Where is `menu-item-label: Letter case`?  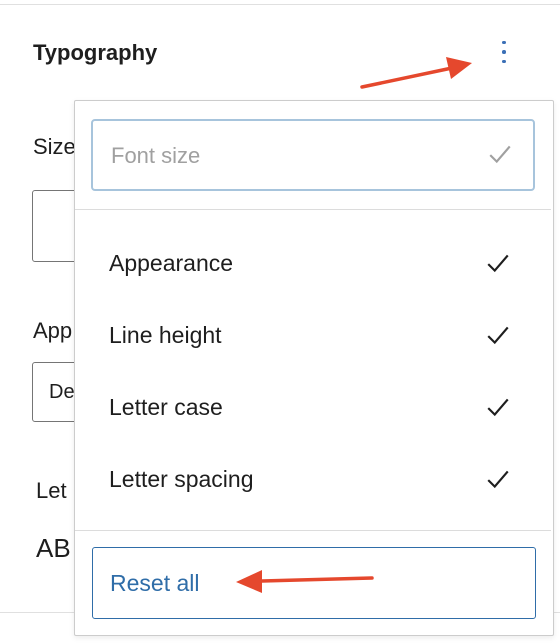
menu-item-label: Letter case is located at coordinates (166, 407).